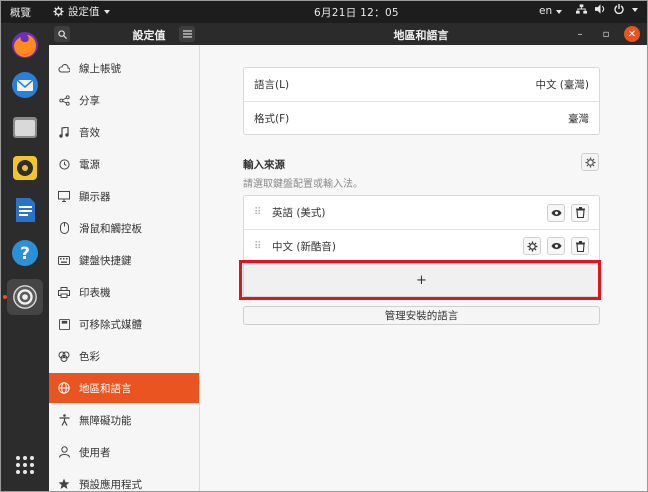  I want to click on sidebar-item-printers: 印表機, so click(124, 292).